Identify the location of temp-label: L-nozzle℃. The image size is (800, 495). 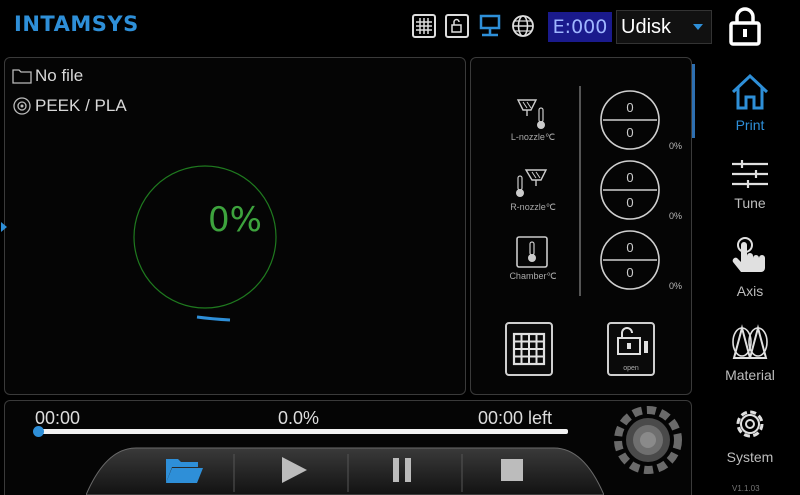
(533, 137).